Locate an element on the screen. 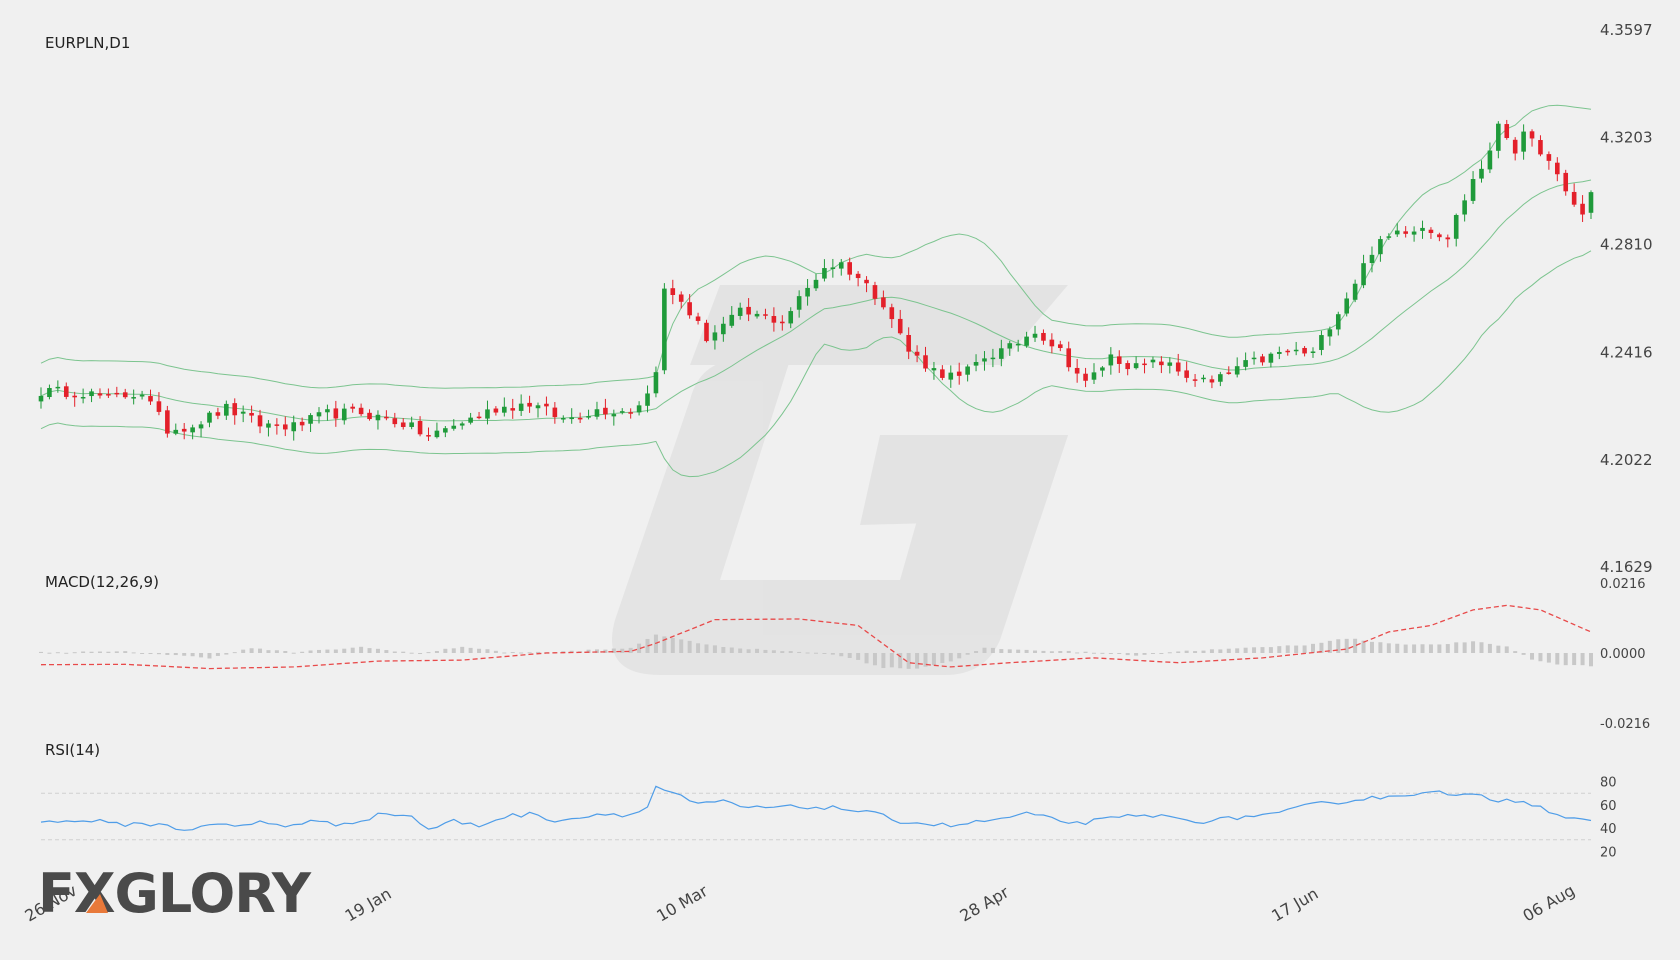 The height and width of the screenshot is (960, 1680). price-tick-label: 4.2416 is located at coordinates (1626, 352).